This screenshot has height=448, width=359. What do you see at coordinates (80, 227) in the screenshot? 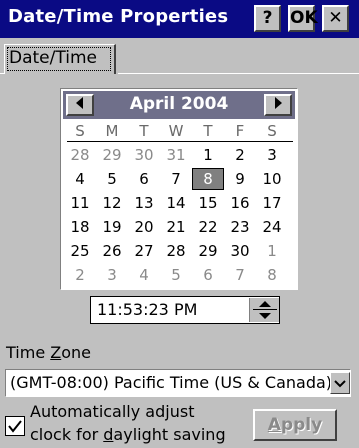
I see `calendar-day: 18` at bounding box center [80, 227].